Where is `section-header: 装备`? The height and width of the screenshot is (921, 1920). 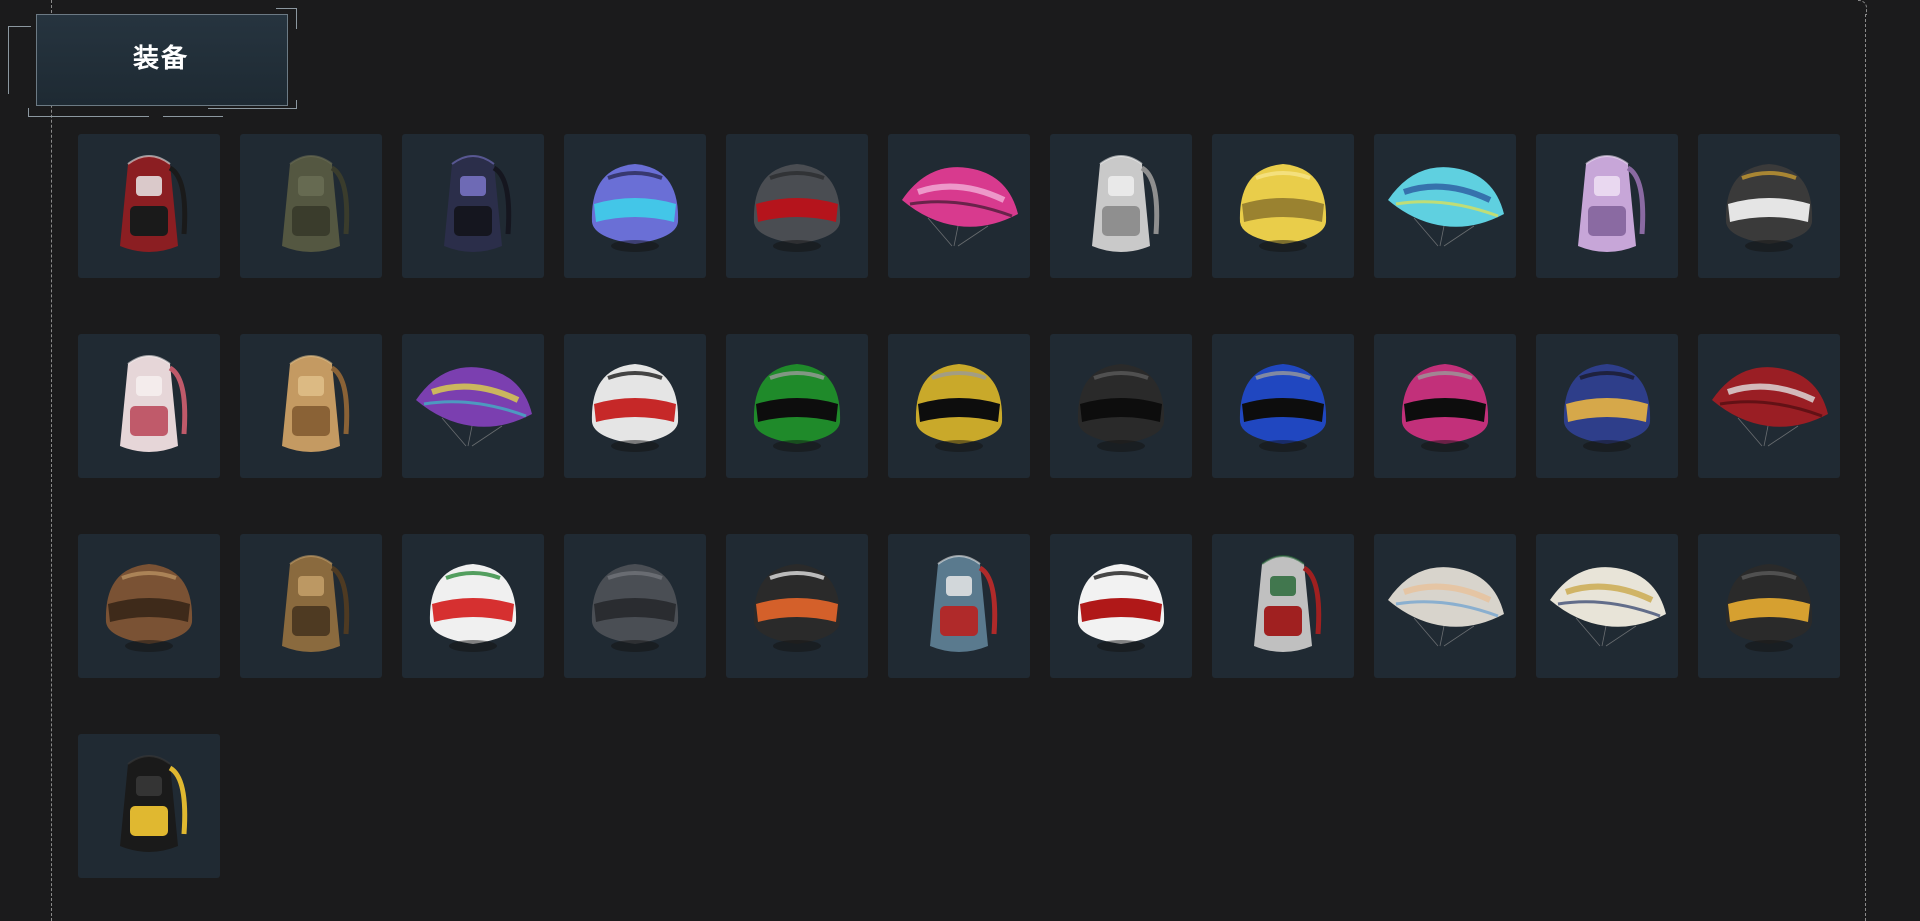
section-header: 装备 is located at coordinates (153, 63).